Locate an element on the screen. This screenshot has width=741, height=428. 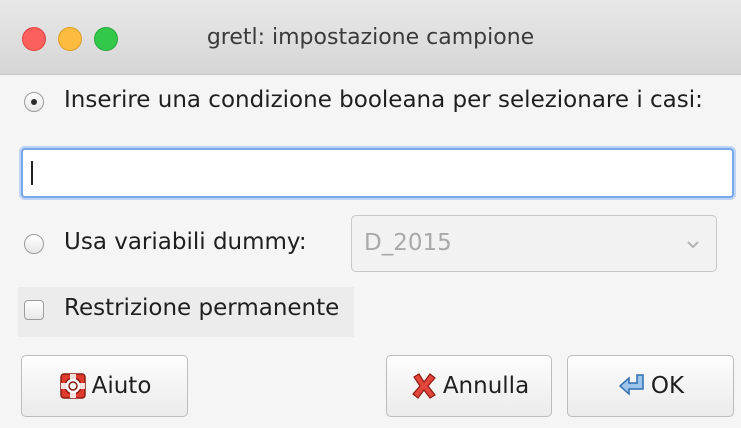
dummy-variable-label: Usa variabili dummy: is located at coordinates (185, 242).